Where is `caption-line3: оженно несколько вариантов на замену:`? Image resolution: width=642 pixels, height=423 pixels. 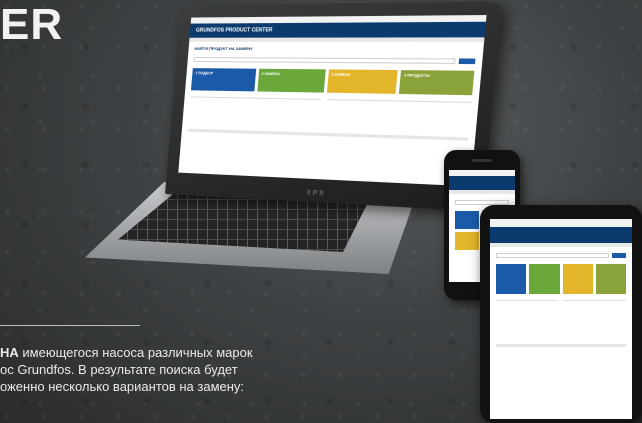
caption-line3: оженно несколько вариантов на замену: is located at coordinates (122, 386).